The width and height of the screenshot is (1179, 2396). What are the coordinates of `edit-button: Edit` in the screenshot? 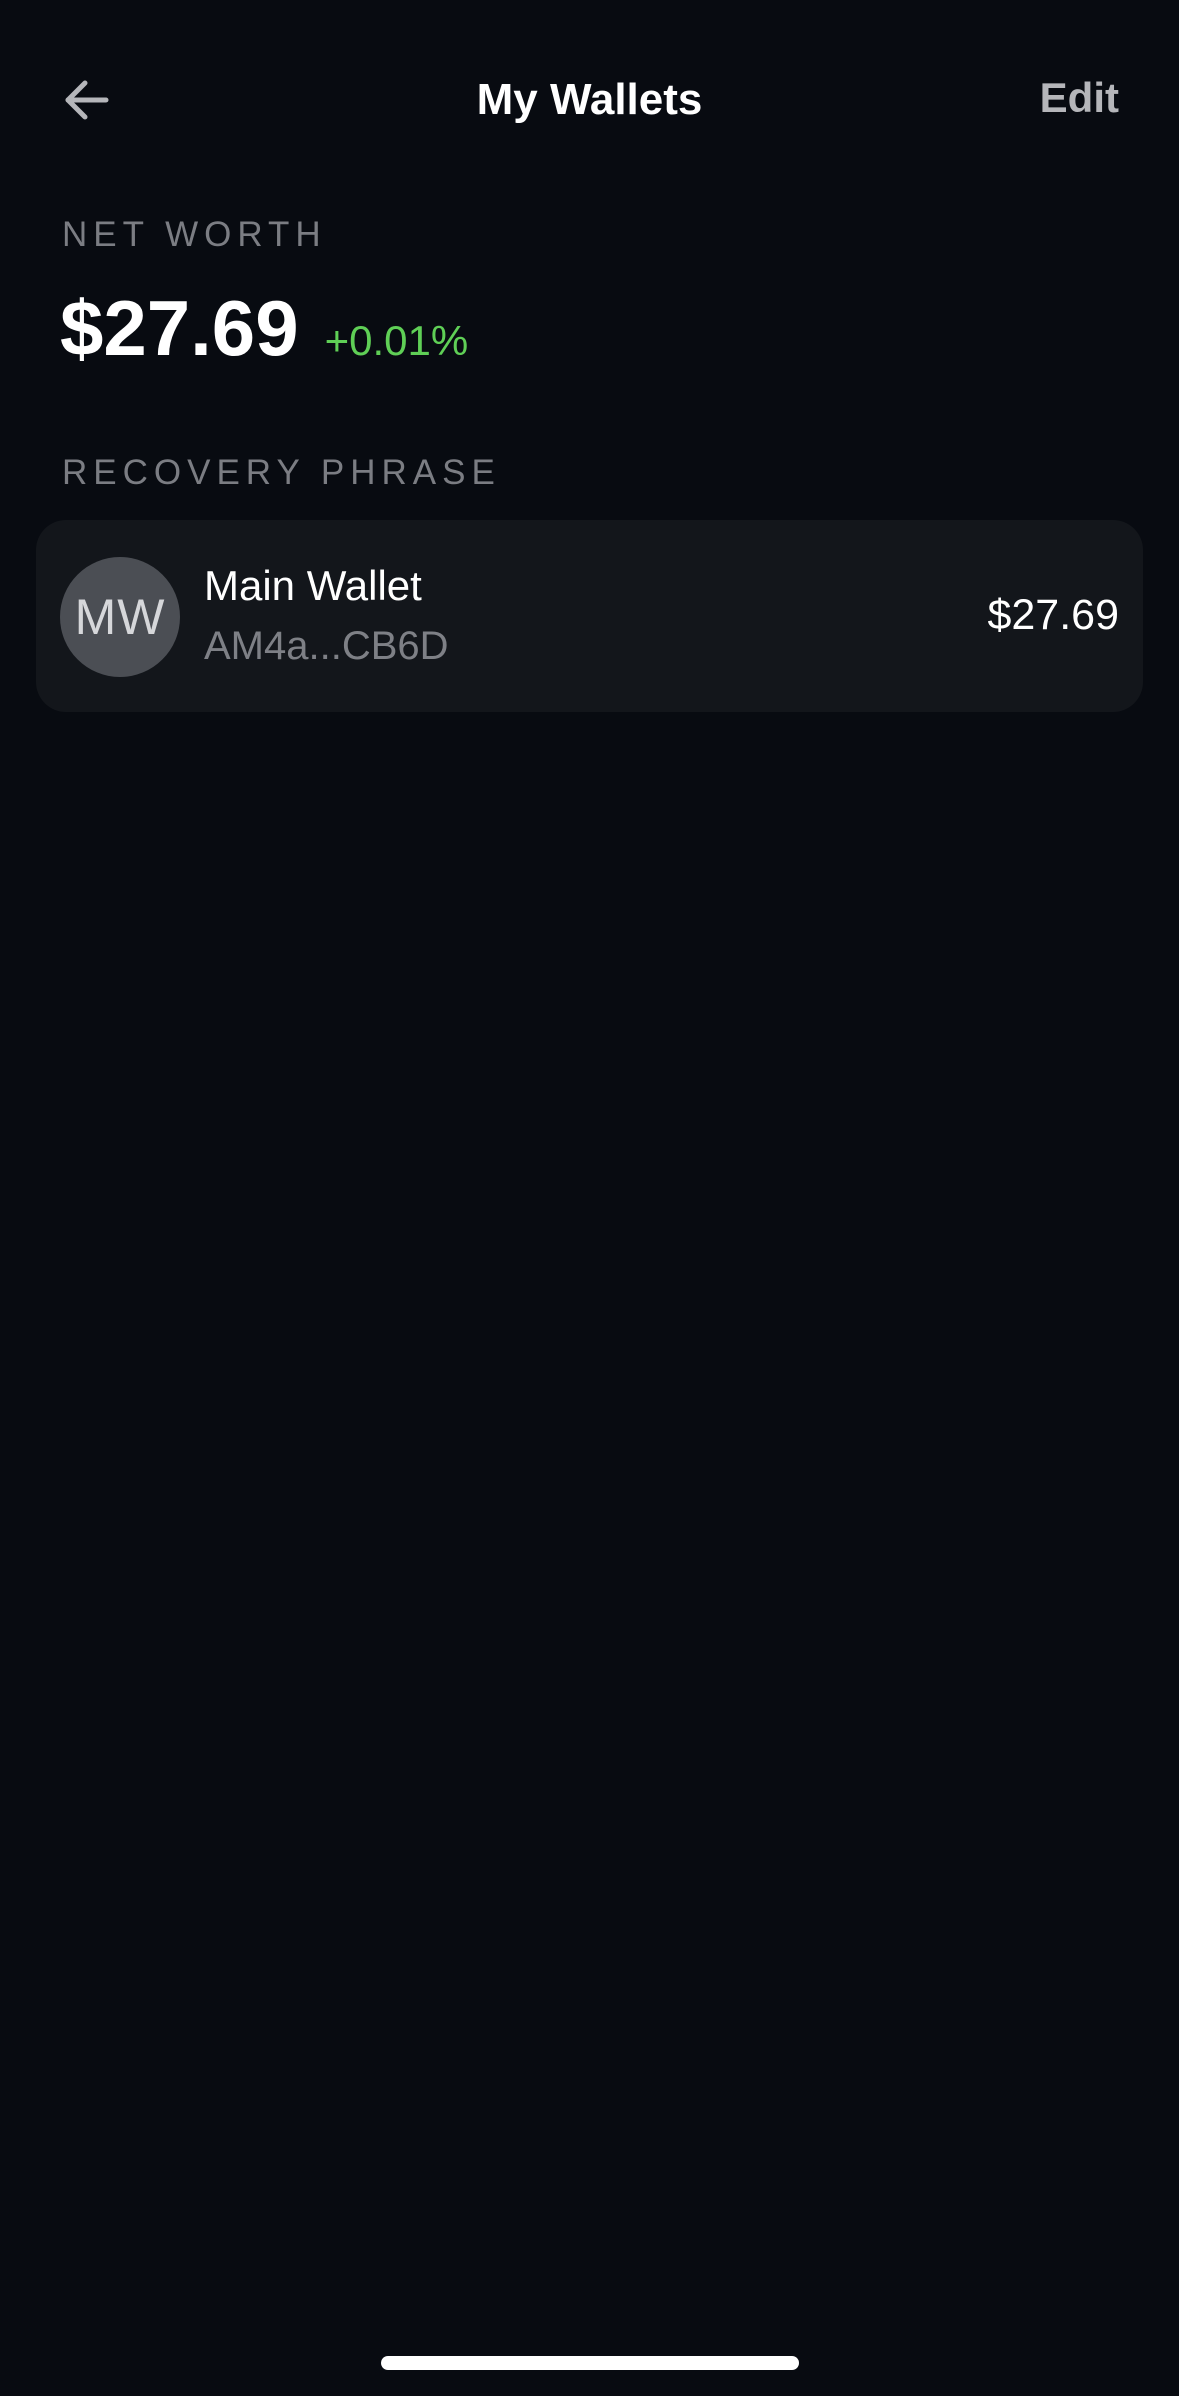 It's located at (1079, 98).